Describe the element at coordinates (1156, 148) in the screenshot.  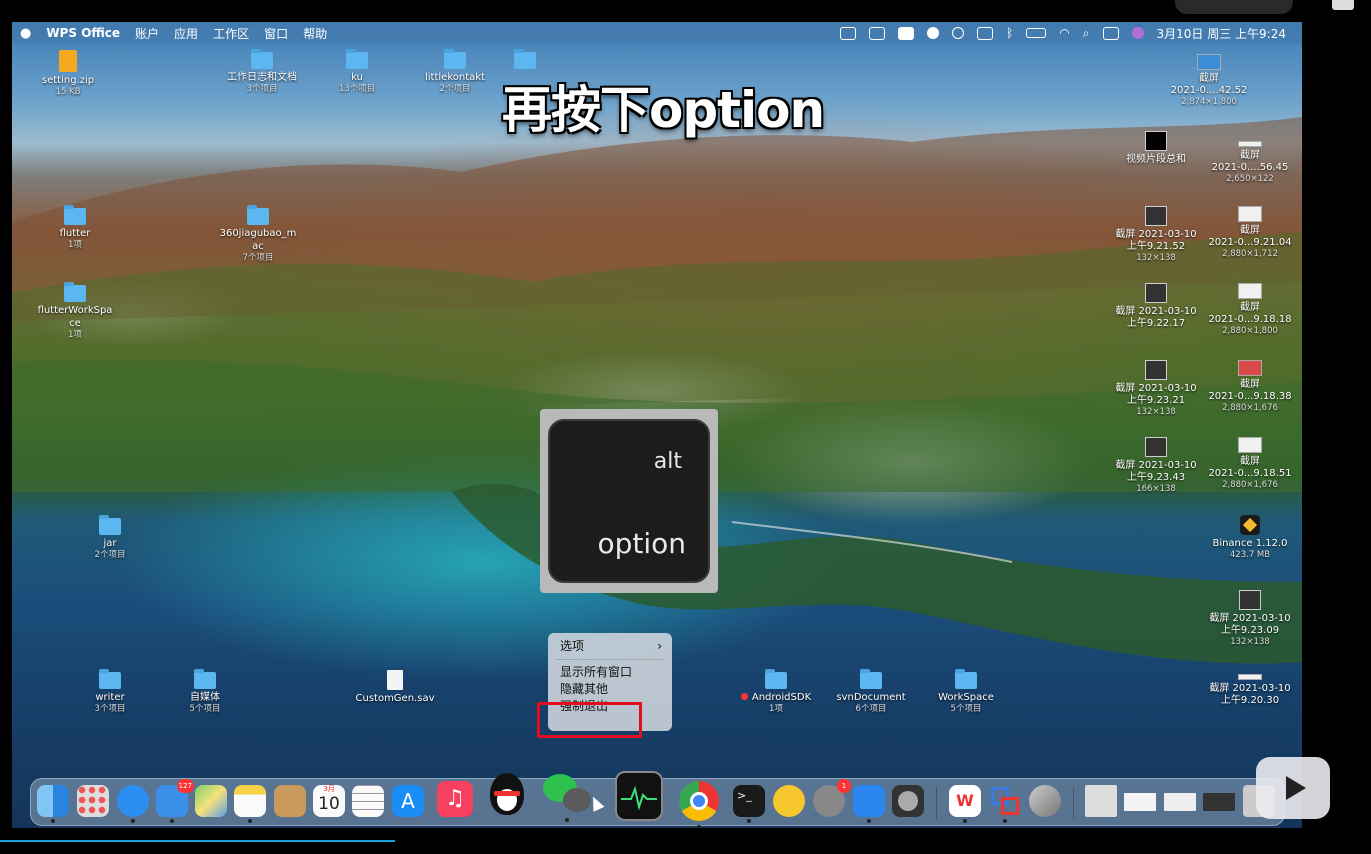
I see `desktop-item: 视频片段总和` at that location.